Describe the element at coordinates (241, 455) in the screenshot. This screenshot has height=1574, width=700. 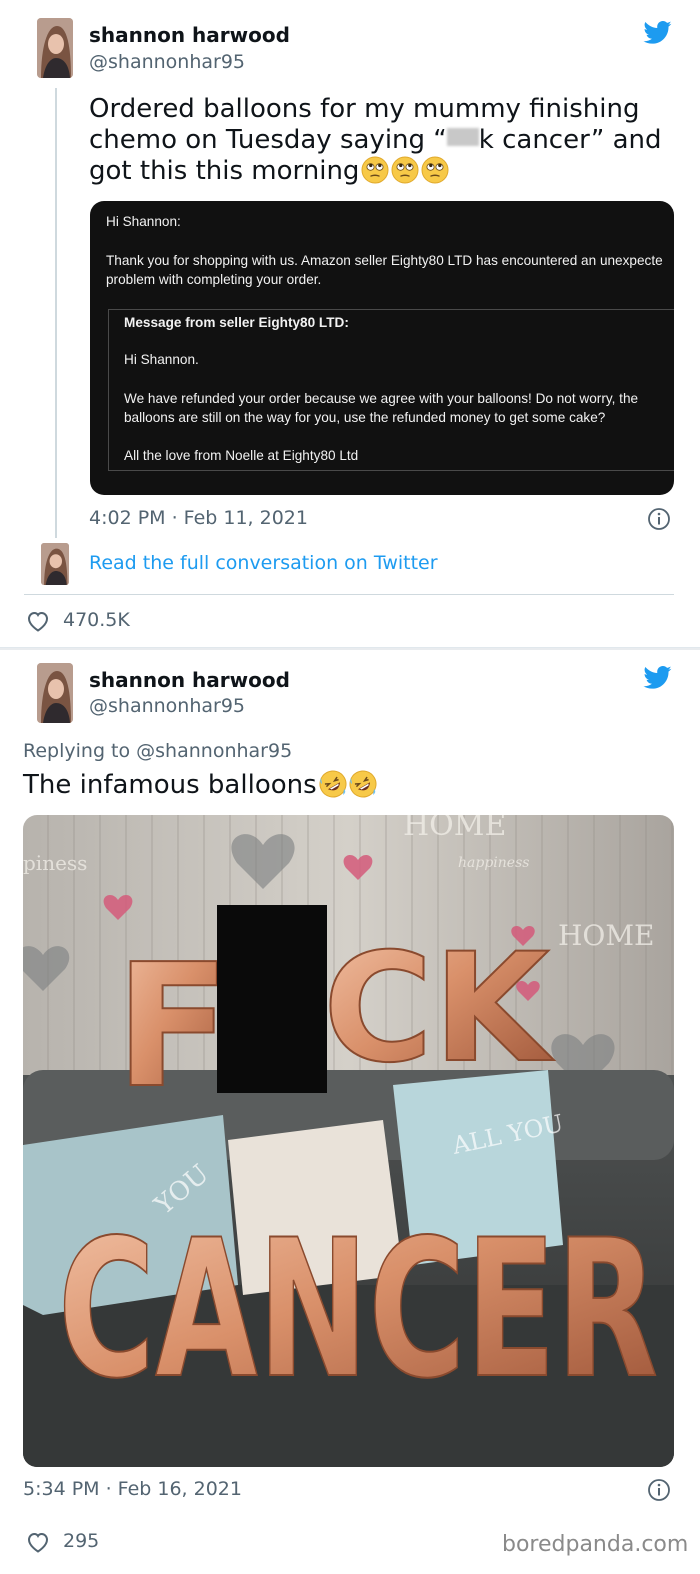
I see `seller-message-signoff: All the love from Noelle at Eighty80 Ltd` at that location.